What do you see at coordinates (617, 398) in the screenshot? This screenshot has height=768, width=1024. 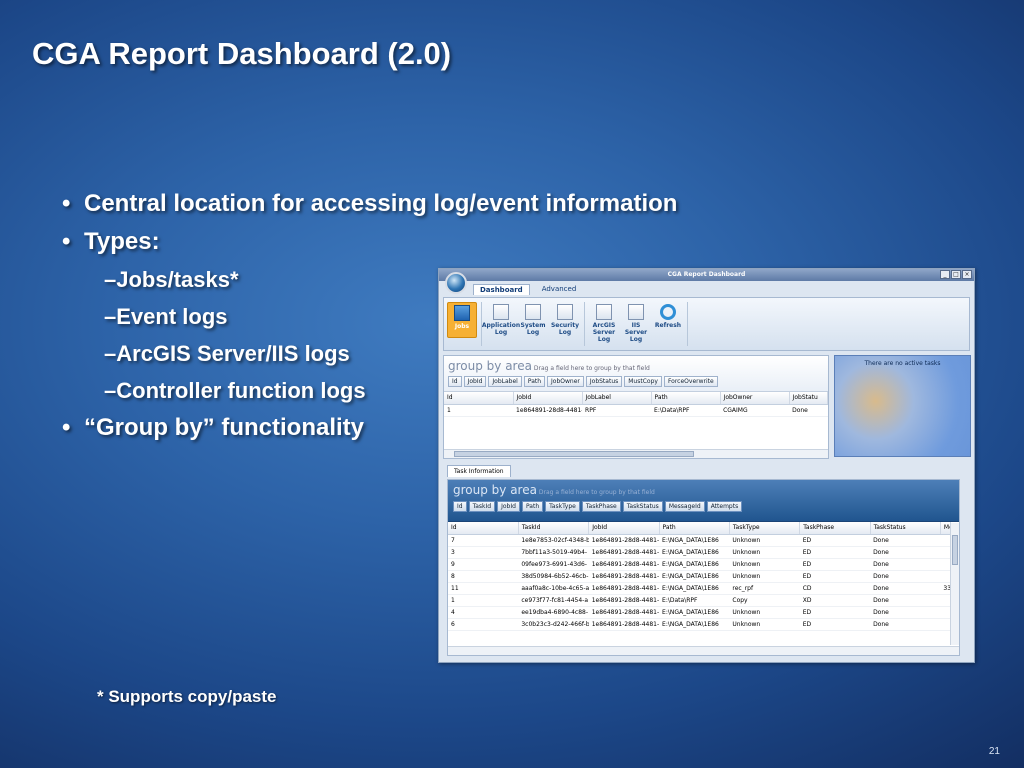 I see `column-header: JobLabel` at bounding box center [617, 398].